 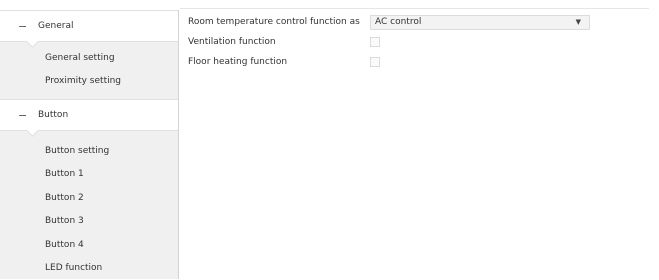 What do you see at coordinates (418, 62) in the screenshot?
I see `floor-heating-row: Floor heating function` at bounding box center [418, 62].